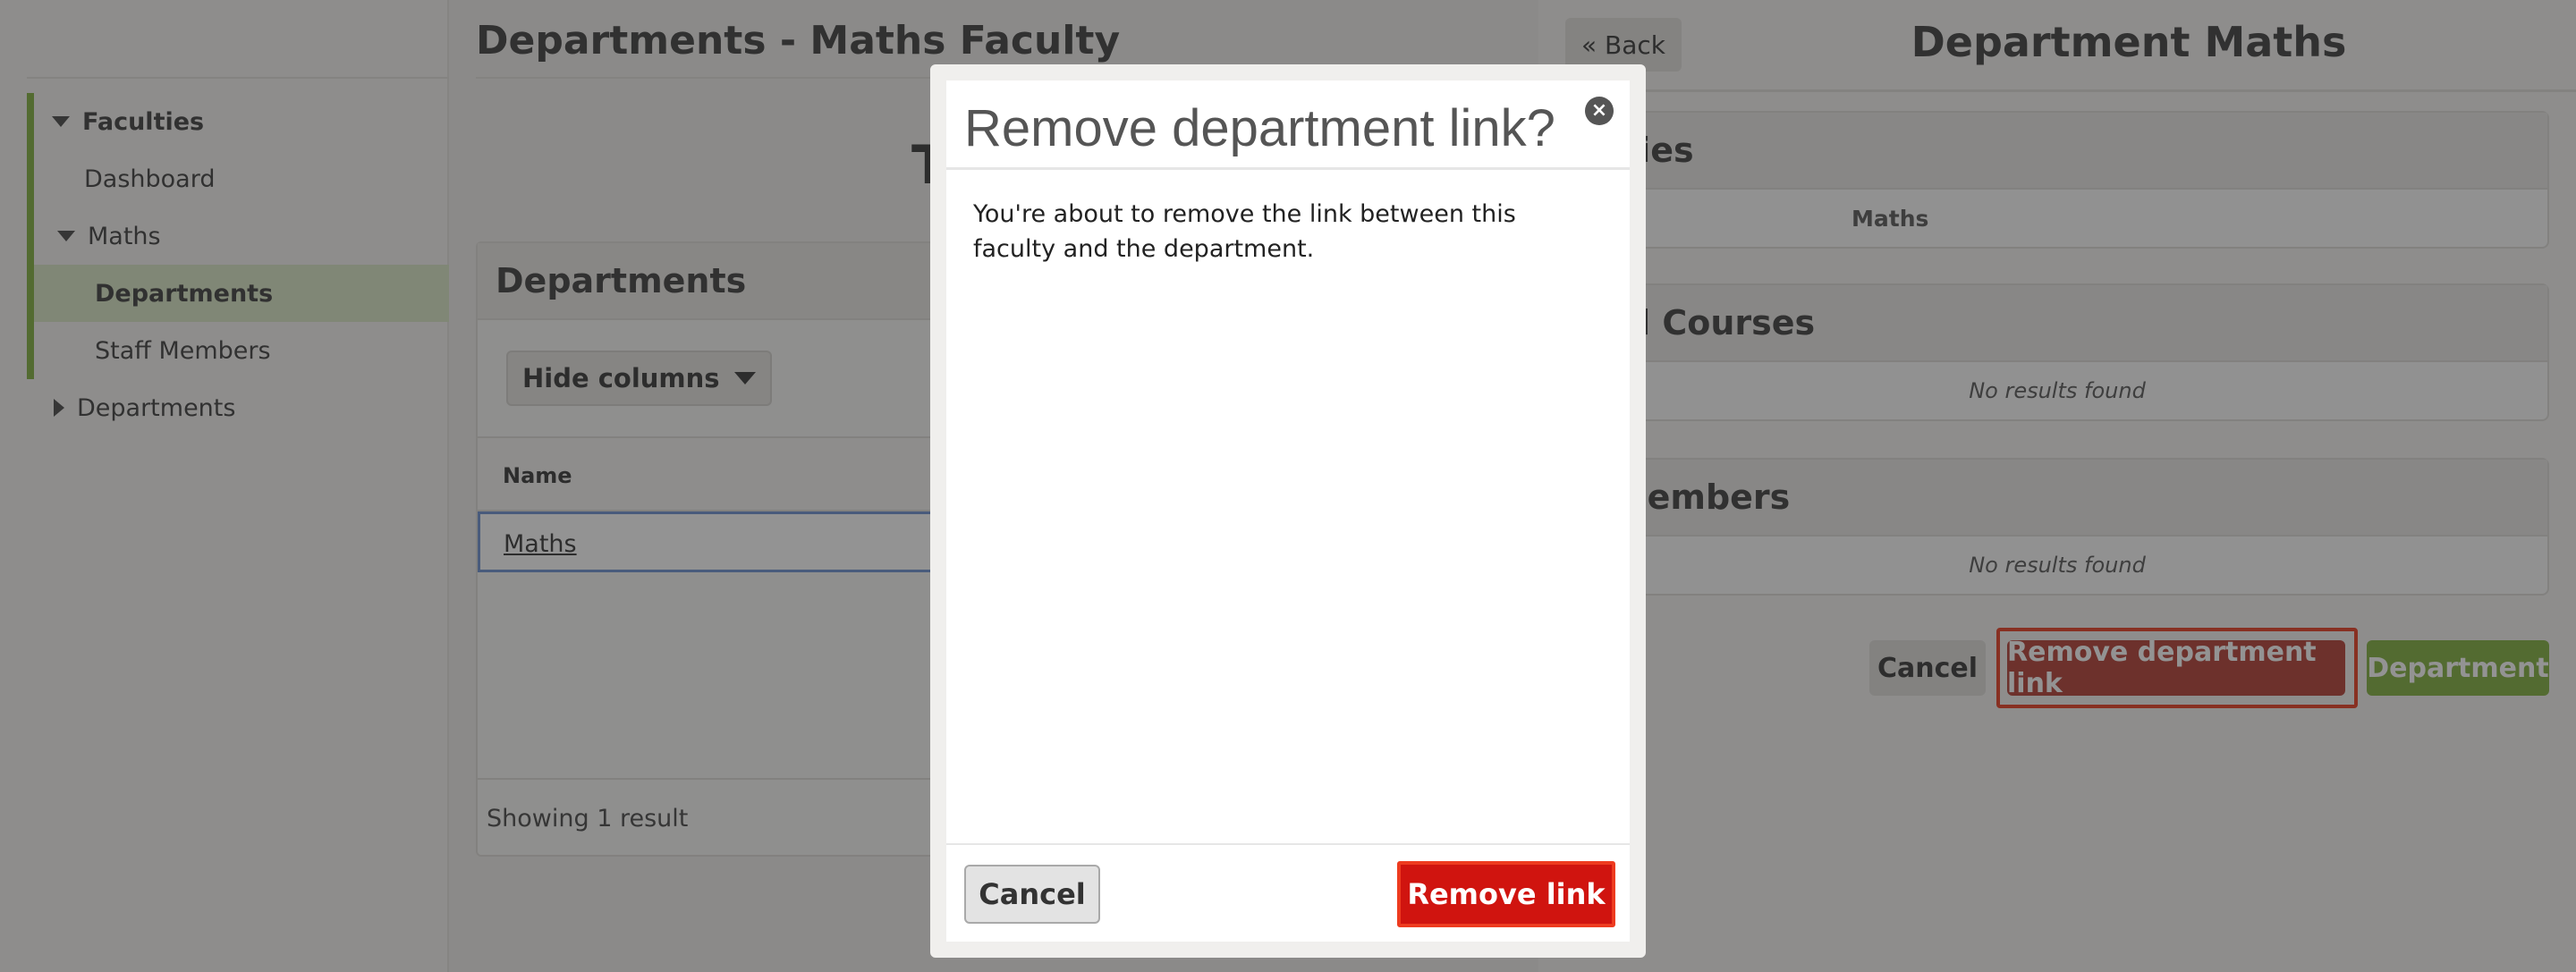 This screenshot has height=972, width=2576. Describe the element at coordinates (1599, 111) in the screenshot. I see `close-icon: ×` at that location.